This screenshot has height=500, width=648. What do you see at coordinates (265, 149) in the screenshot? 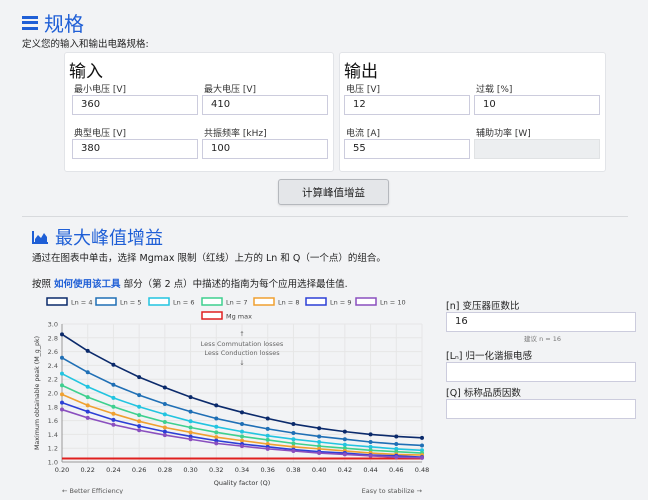
I see `res-freq-input: 100` at bounding box center [265, 149].